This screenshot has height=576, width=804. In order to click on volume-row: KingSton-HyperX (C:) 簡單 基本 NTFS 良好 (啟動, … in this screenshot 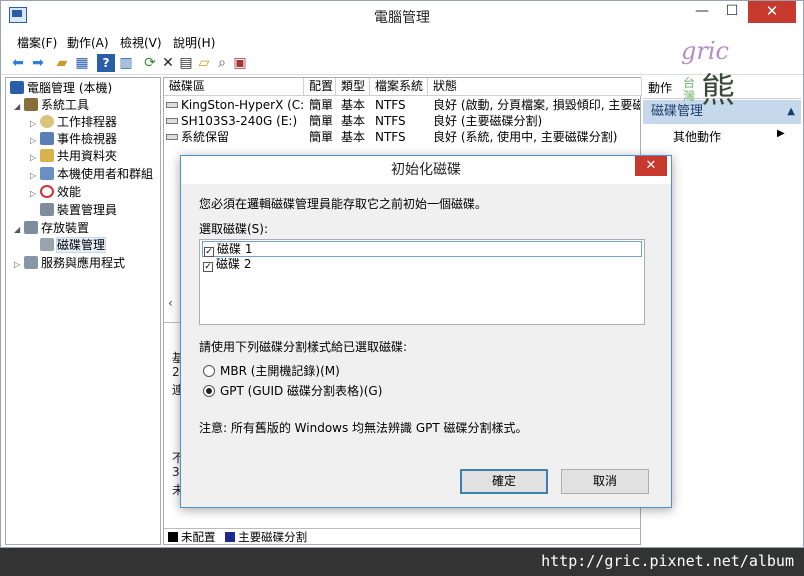, I will do `click(403, 105)`.